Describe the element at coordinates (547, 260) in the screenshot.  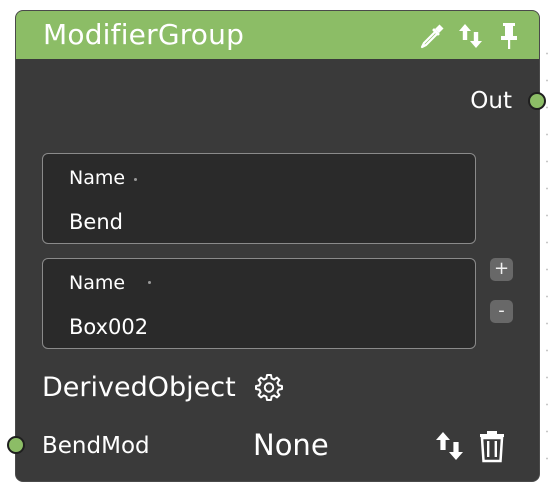
I see `canvas-grid` at that location.